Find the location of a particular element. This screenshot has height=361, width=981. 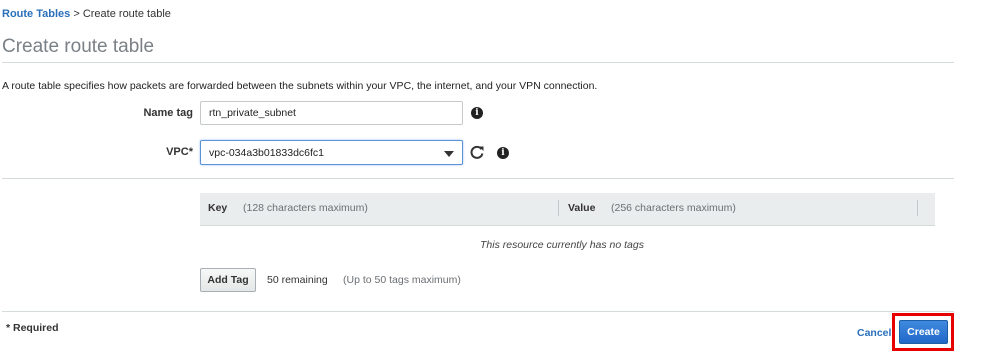

vpc-select: vpc-034a3b01833dc6fc1 is located at coordinates (331, 152).